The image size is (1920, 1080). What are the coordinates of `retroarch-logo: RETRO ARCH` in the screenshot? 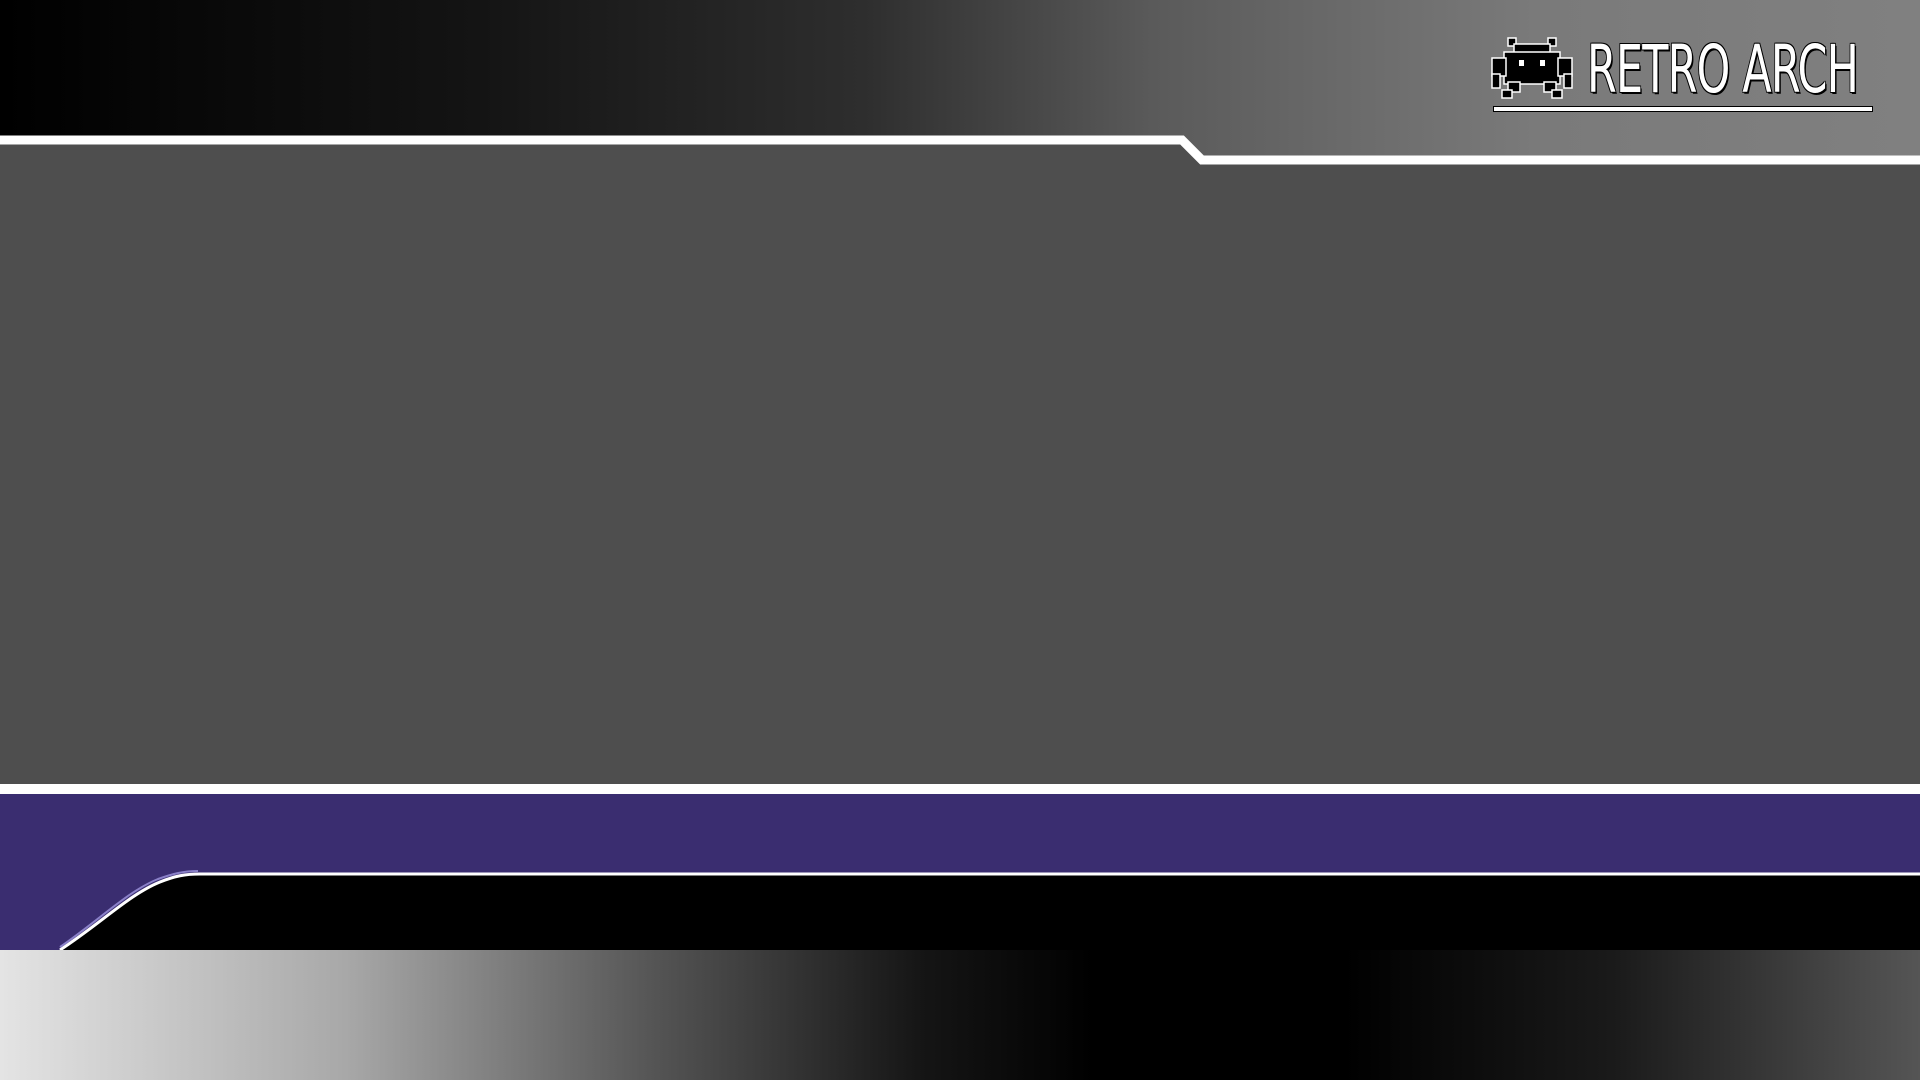 It's located at (1682, 74).